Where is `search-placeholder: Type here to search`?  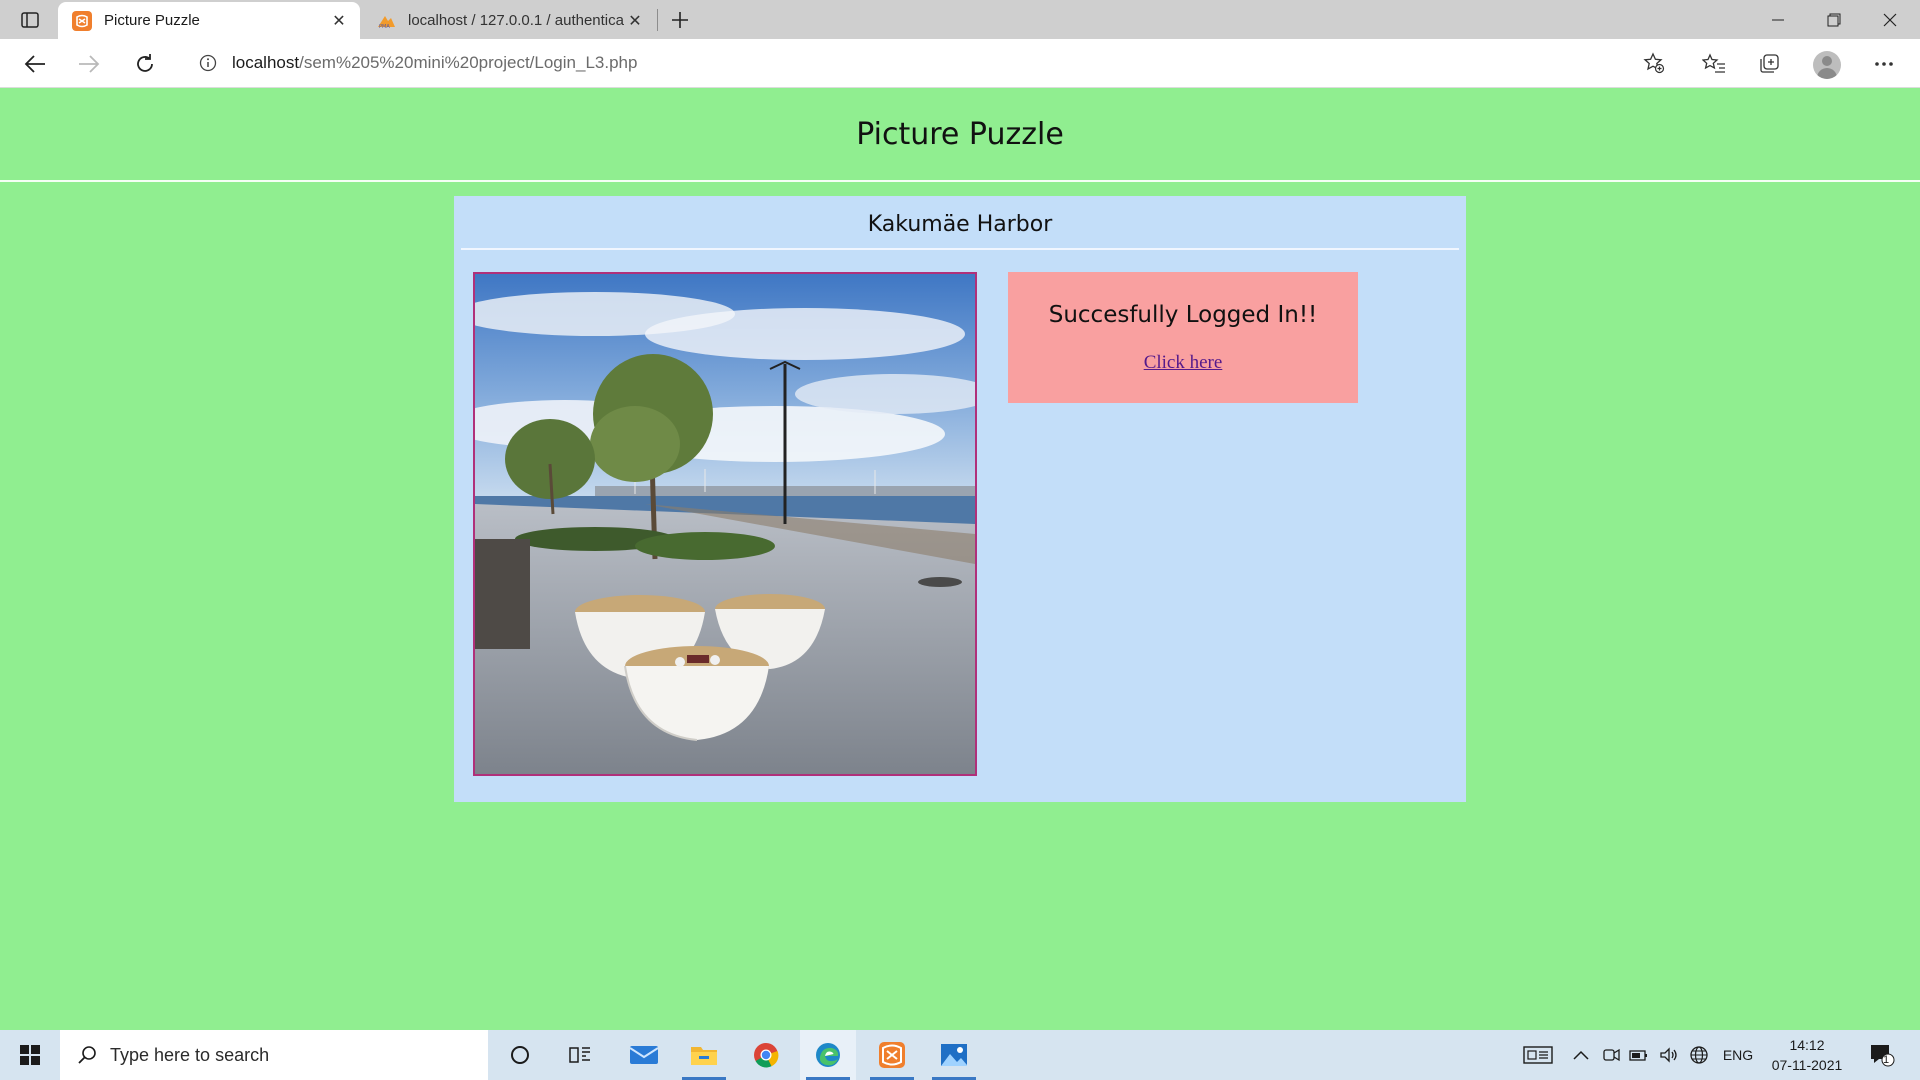
search-placeholder: Type here to search is located at coordinates (190, 1054).